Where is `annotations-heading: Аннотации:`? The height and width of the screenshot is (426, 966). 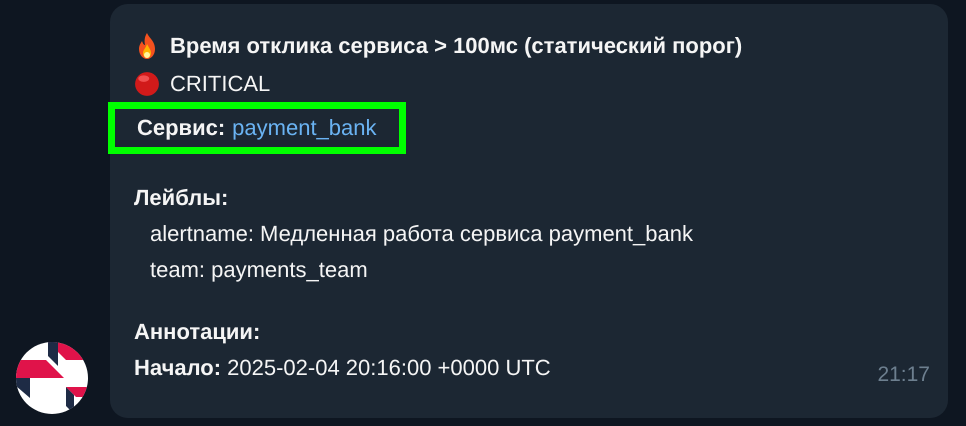 annotations-heading: Аннотации: is located at coordinates (197, 332).